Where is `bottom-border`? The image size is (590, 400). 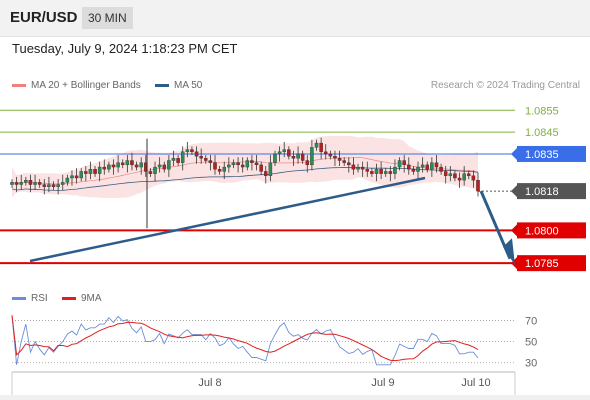
bottom-border is located at coordinates (295, 397).